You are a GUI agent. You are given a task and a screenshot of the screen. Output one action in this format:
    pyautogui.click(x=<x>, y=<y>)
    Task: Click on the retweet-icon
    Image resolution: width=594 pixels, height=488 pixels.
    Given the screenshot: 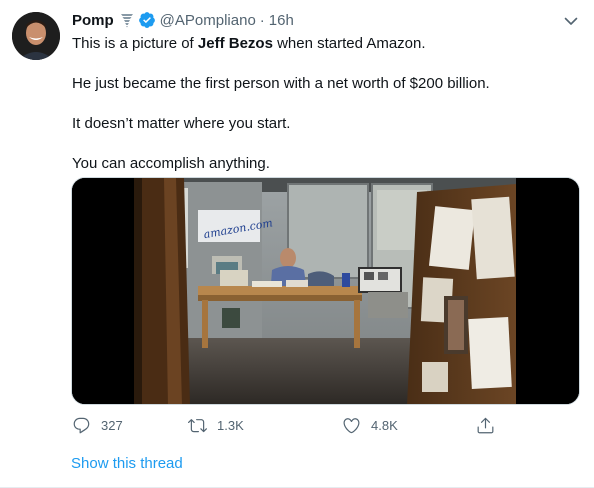 What is the action you would take?
    pyautogui.click(x=197, y=425)
    